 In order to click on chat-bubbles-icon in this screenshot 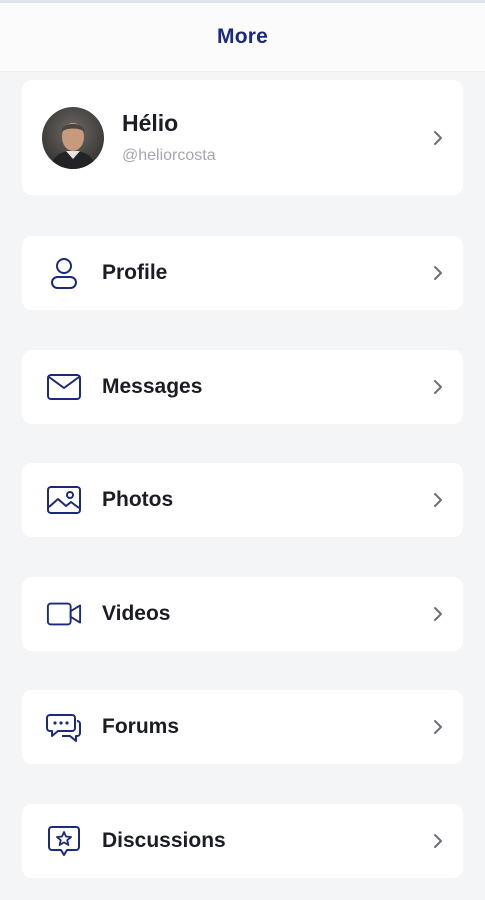, I will do `click(64, 727)`.